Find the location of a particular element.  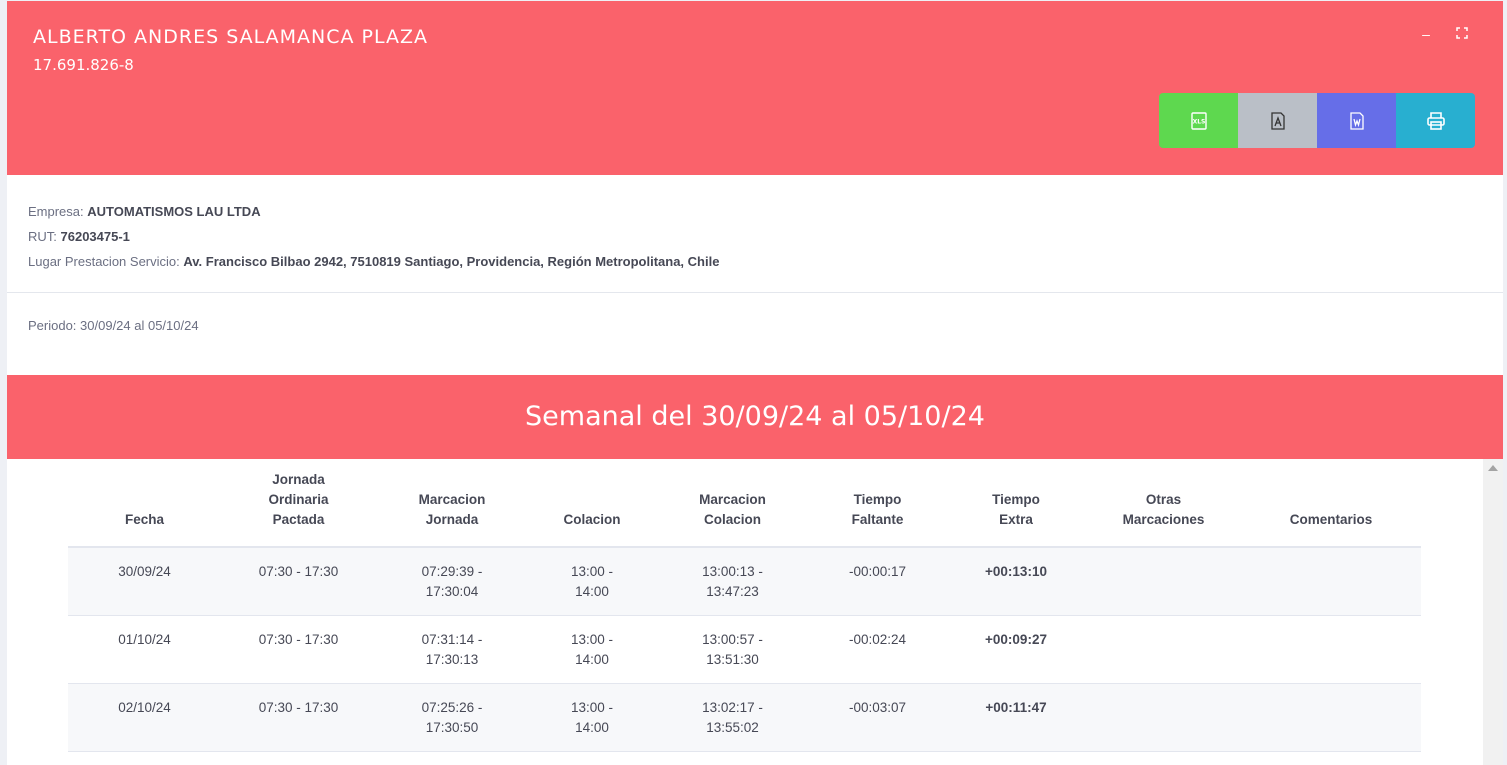

scroll-up-arrow-icon is located at coordinates (1493, 468).